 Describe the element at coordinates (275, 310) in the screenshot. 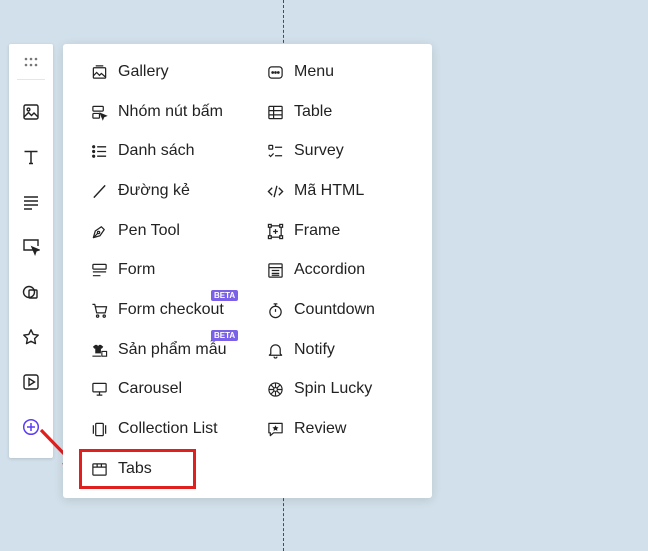

I see `timer-icon` at that location.